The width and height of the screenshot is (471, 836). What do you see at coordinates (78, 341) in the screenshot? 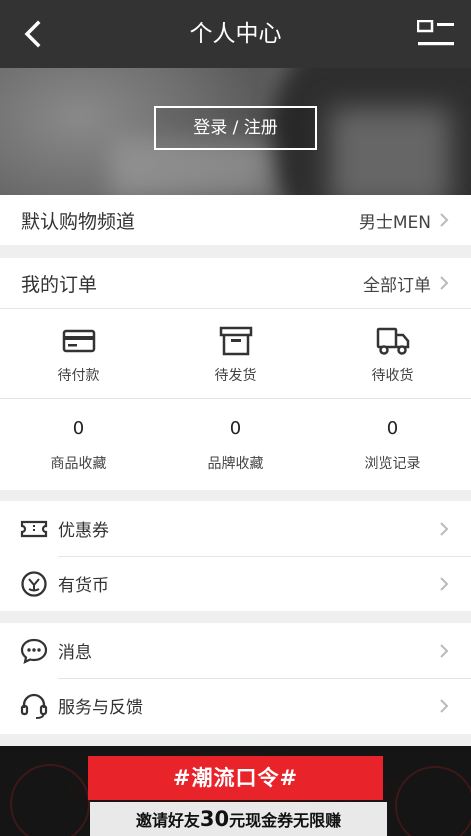
I see `card-icon` at bounding box center [78, 341].